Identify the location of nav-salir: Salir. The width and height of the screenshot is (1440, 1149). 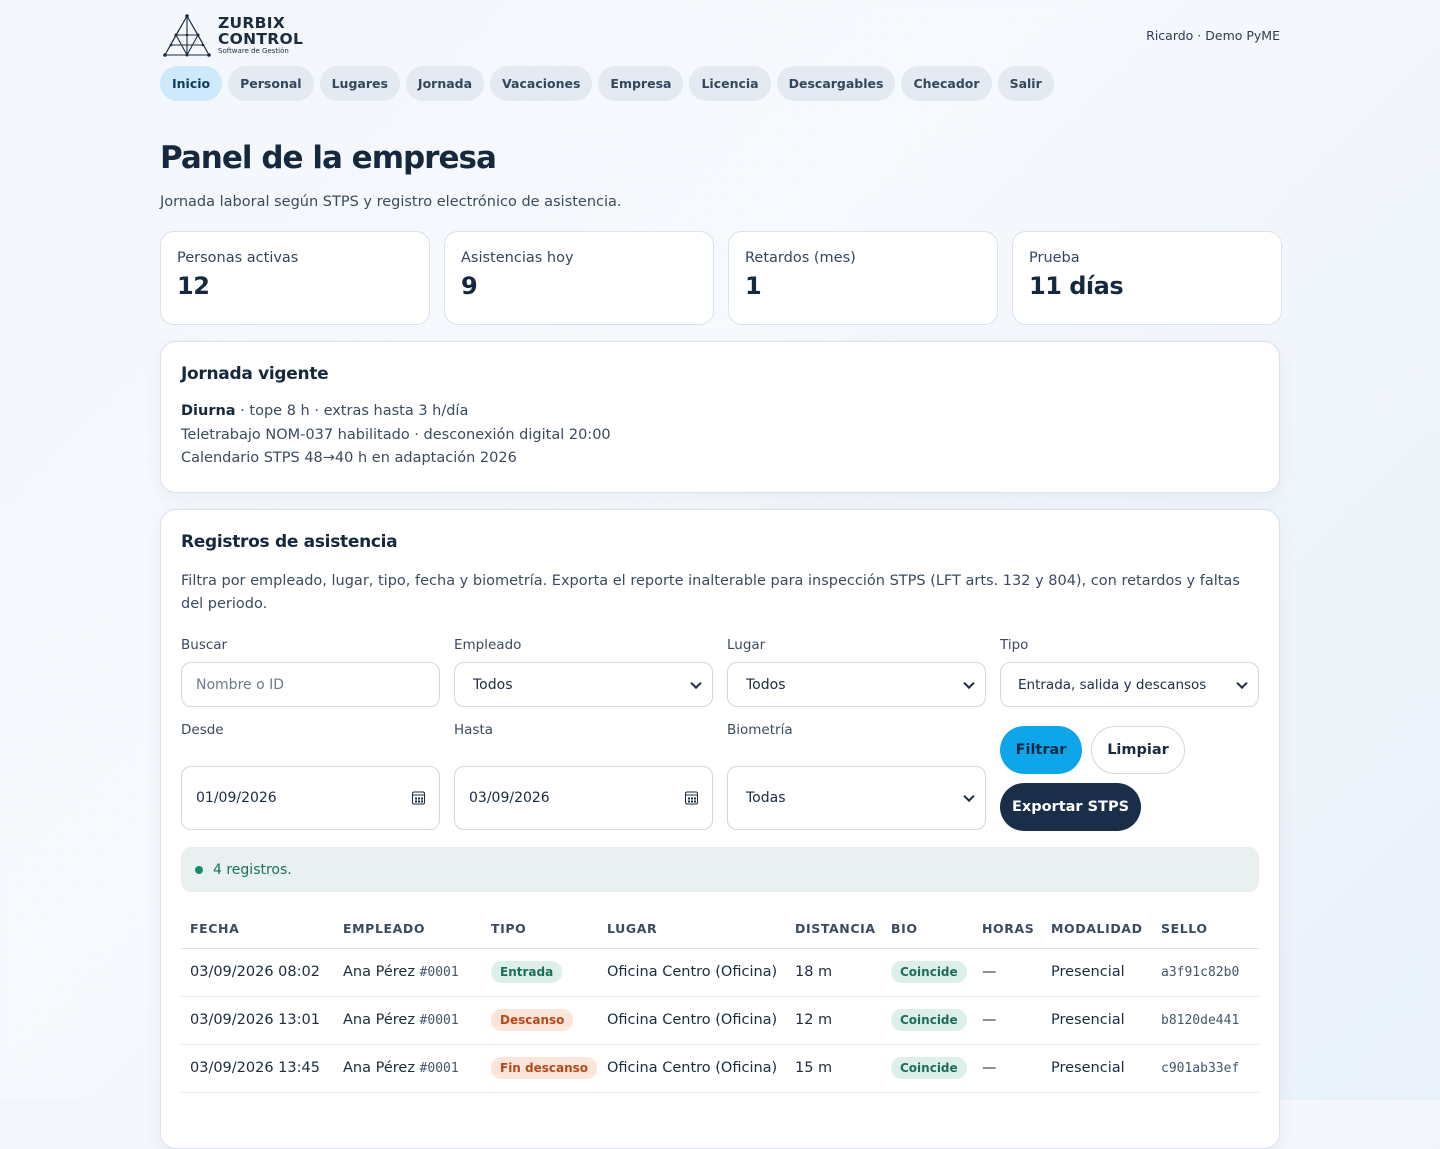
(1025, 83).